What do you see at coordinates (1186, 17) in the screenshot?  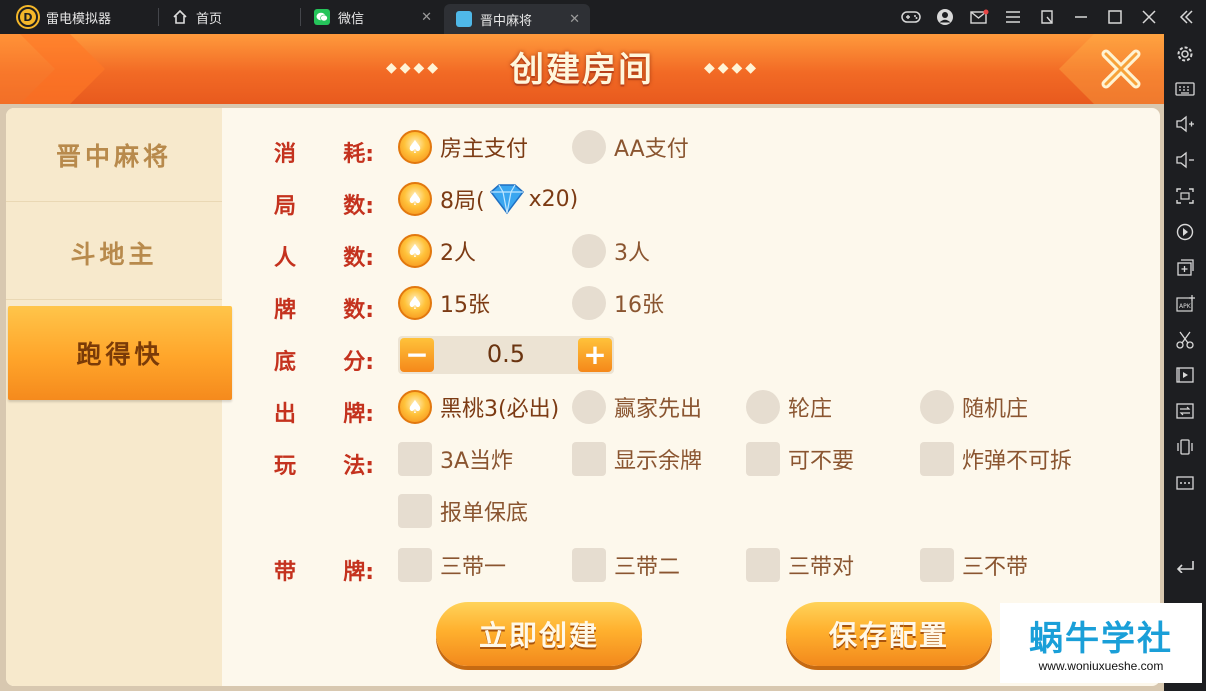 I see `collapse-icon` at bounding box center [1186, 17].